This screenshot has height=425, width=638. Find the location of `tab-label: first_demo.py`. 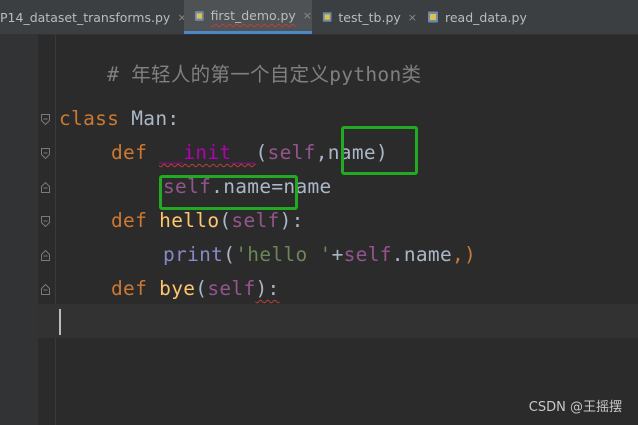

tab-label: first_demo.py is located at coordinates (253, 15).